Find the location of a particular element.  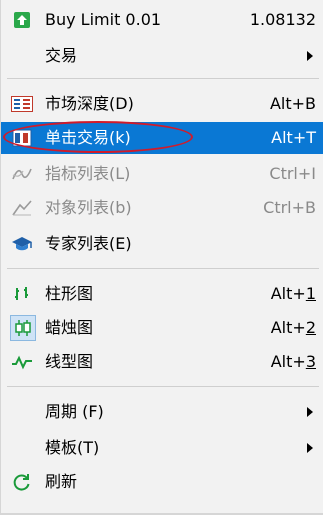

bar-chart-label: 柱形图 is located at coordinates (69, 293).